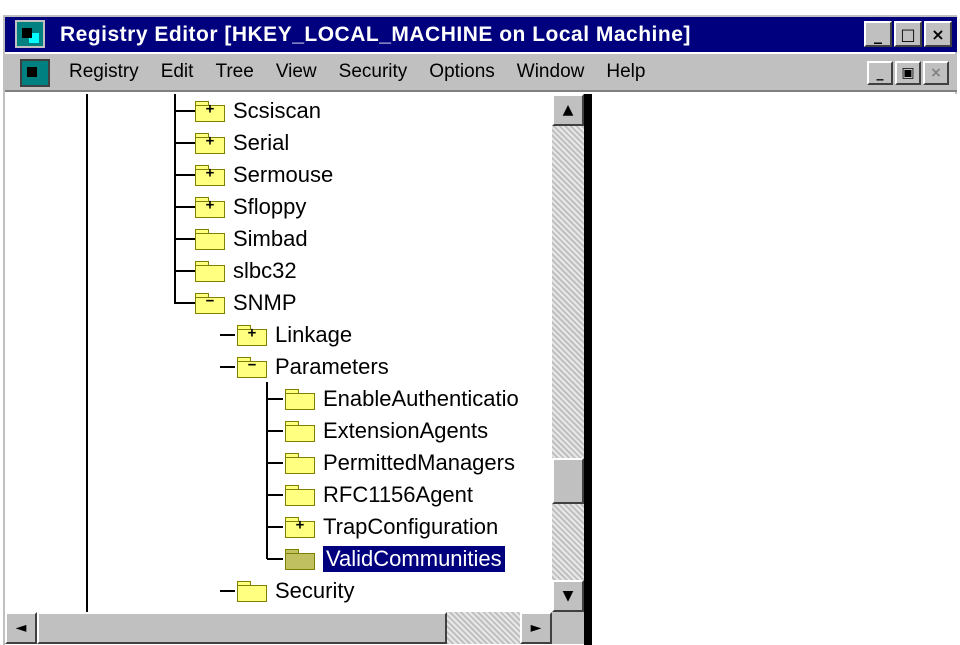  I want to click on document-close-button: ×, so click(936, 73).